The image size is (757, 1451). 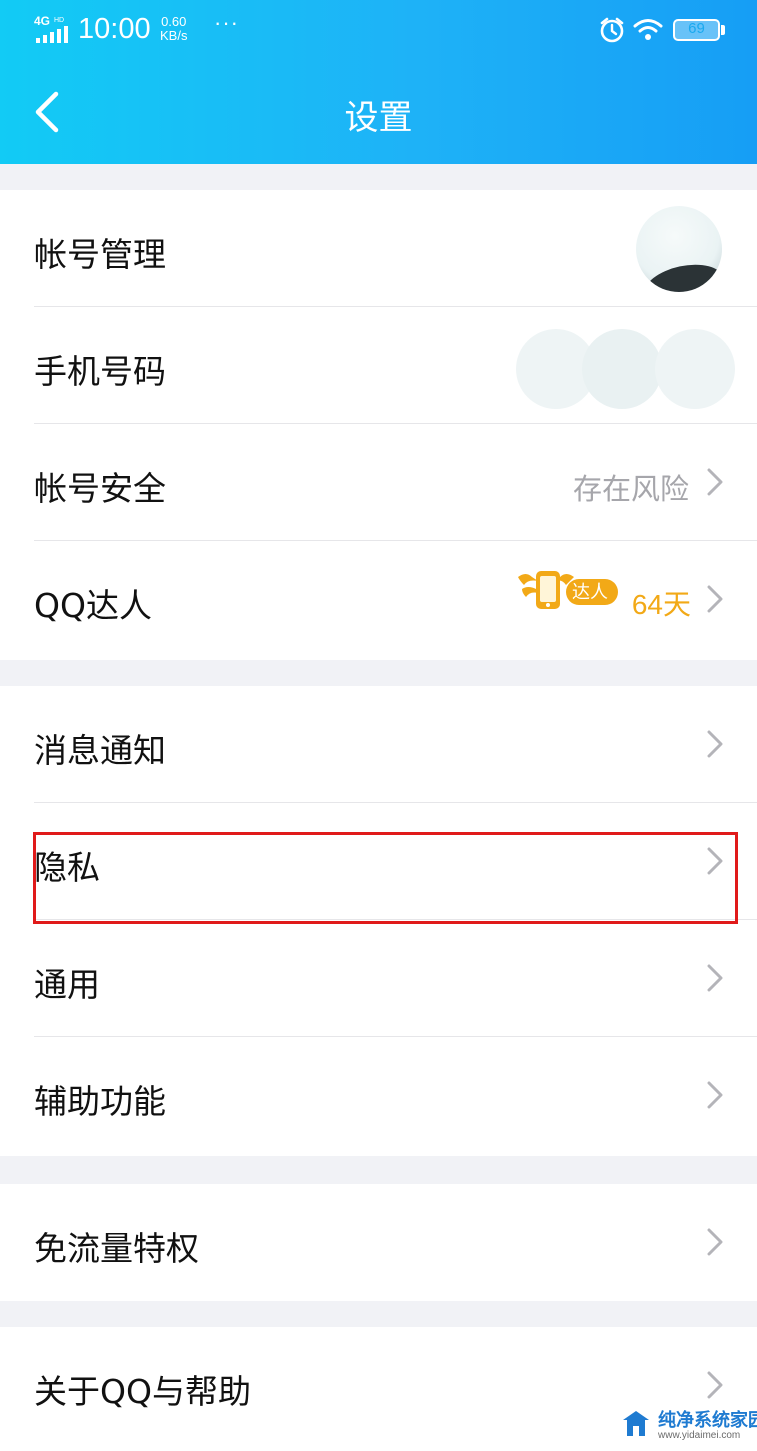 What do you see at coordinates (378, 1095) in the screenshot?
I see `settings-row-accessibility: 辅助功能` at bounding box center [378, 1095].